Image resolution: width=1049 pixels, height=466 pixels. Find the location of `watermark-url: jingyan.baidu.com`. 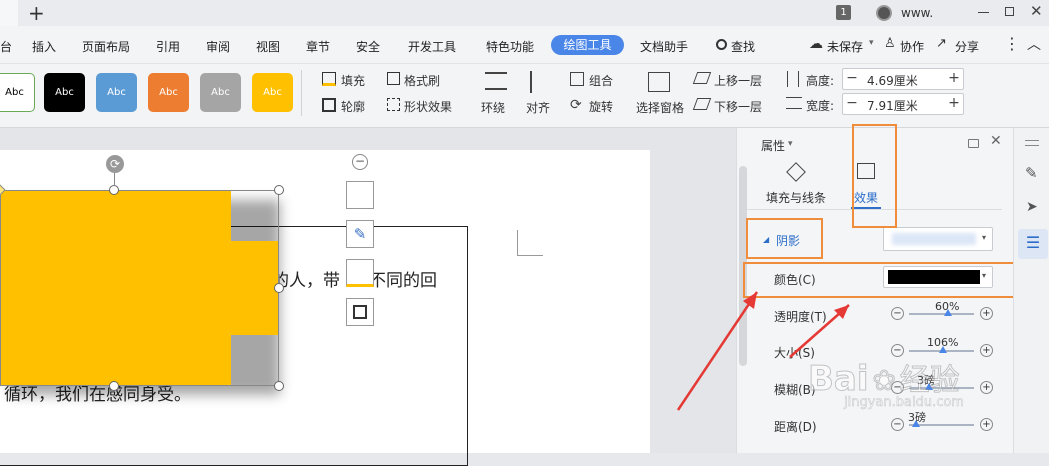

watermark-url: jingyan.baidu.com is located at coordinates (904, 403).